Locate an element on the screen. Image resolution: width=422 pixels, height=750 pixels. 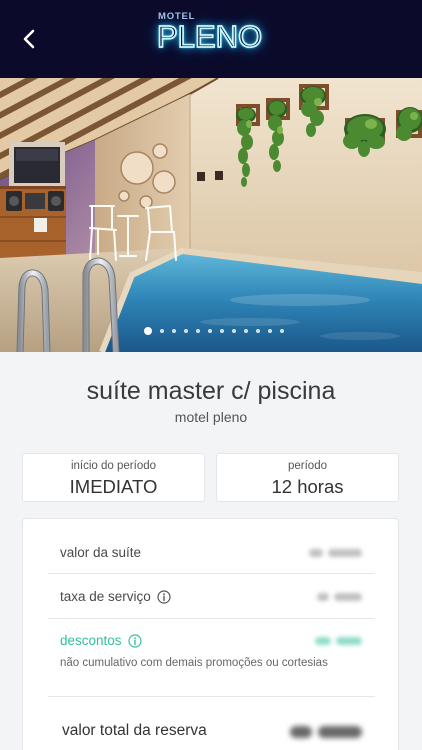
back-button is located at coordinates (29, 39).